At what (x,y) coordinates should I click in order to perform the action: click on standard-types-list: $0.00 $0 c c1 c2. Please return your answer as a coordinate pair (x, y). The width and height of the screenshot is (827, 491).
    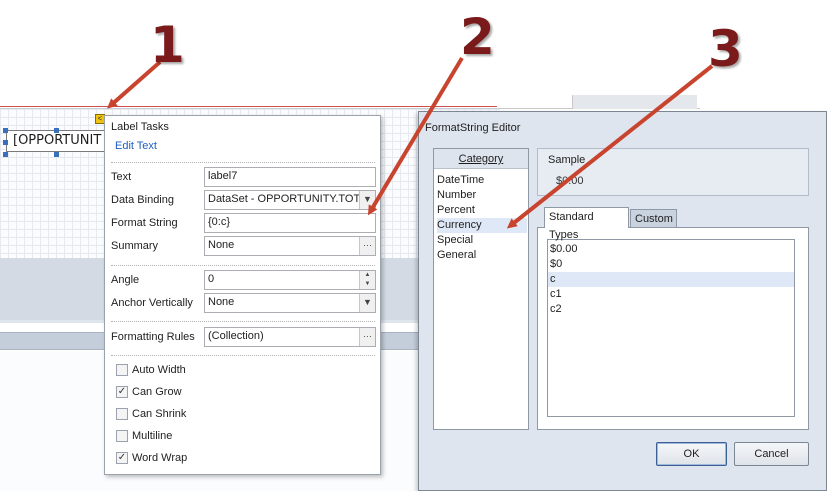
    Looking at the image, I should click on (671, 328).